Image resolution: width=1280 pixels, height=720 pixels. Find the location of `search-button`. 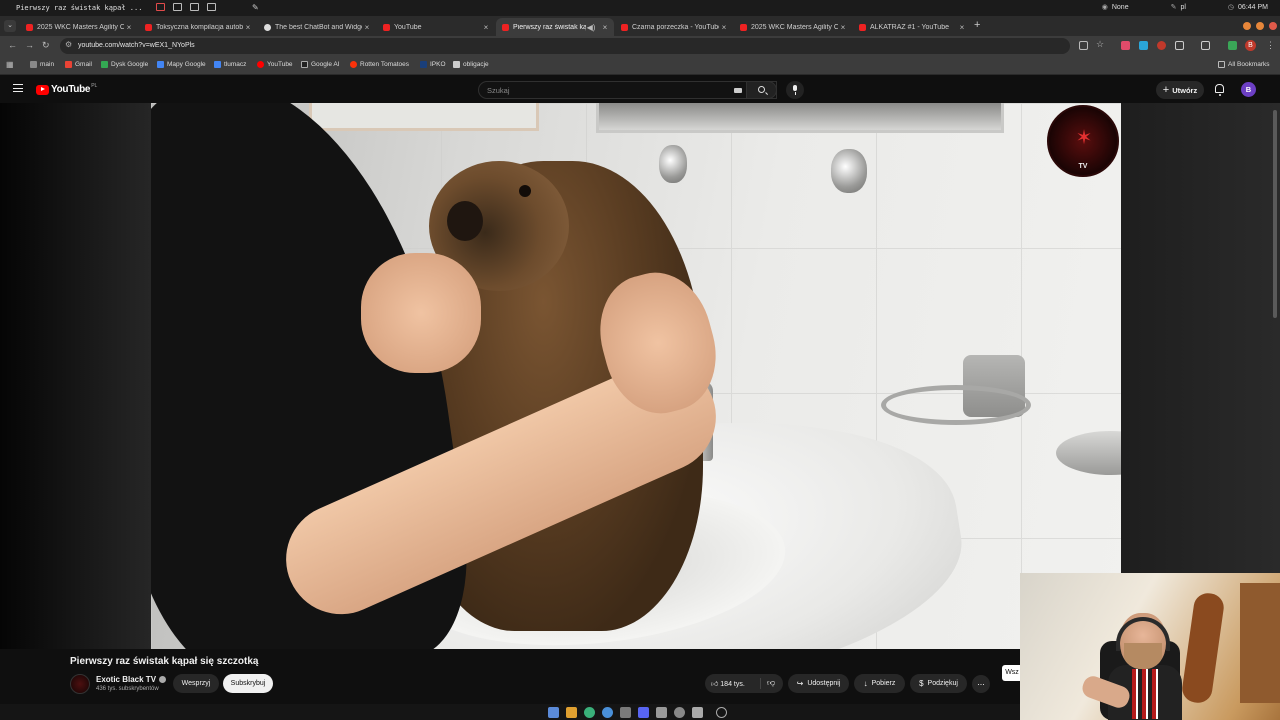

search-button is located at coordinates (761, 90).